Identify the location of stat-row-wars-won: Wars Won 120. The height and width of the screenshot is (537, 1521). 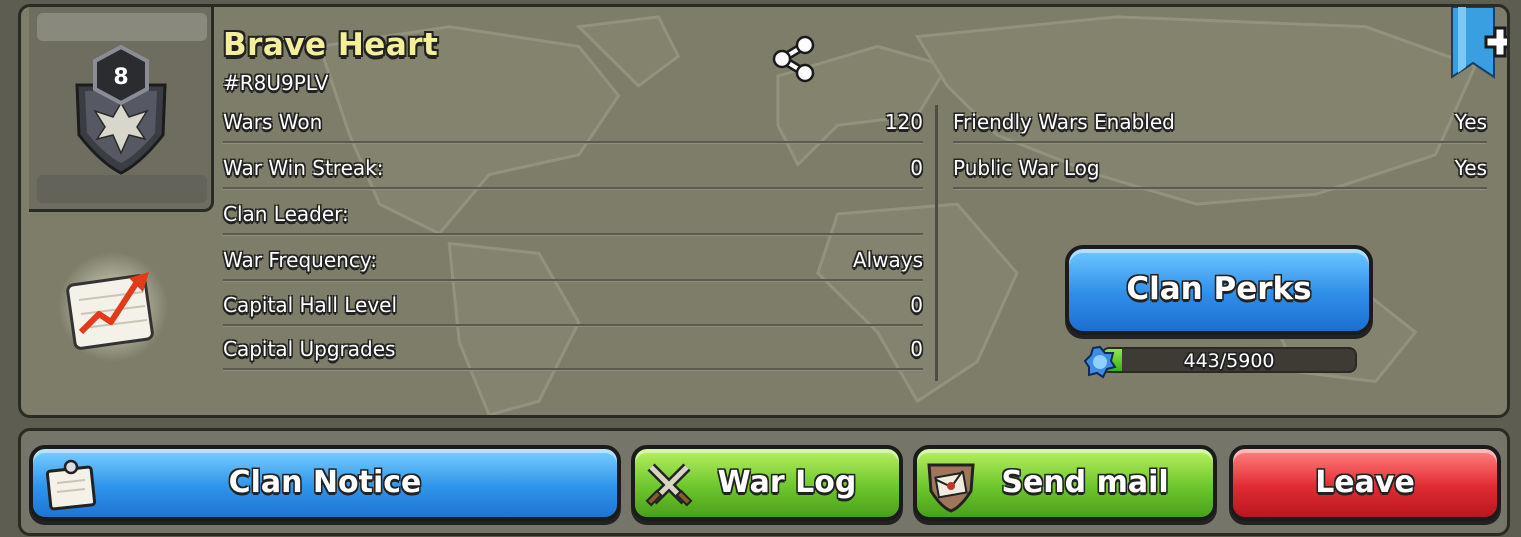
(573, 123).